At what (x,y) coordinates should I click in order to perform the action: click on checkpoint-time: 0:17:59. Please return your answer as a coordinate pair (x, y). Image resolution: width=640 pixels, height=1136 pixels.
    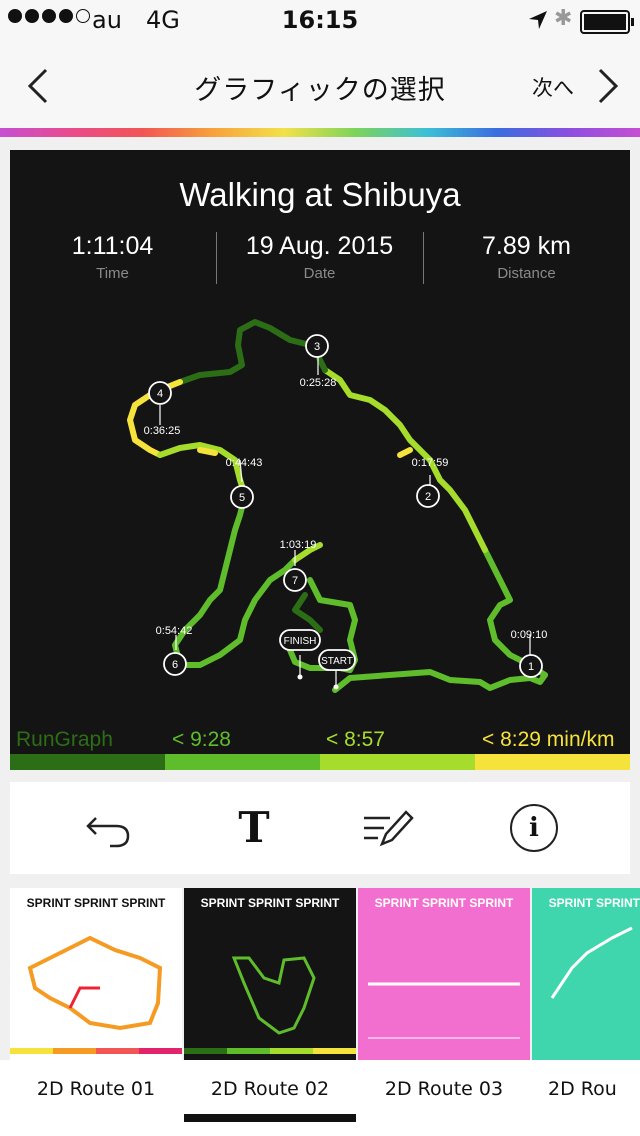
    Looking at the image, I should click on (430, 463).